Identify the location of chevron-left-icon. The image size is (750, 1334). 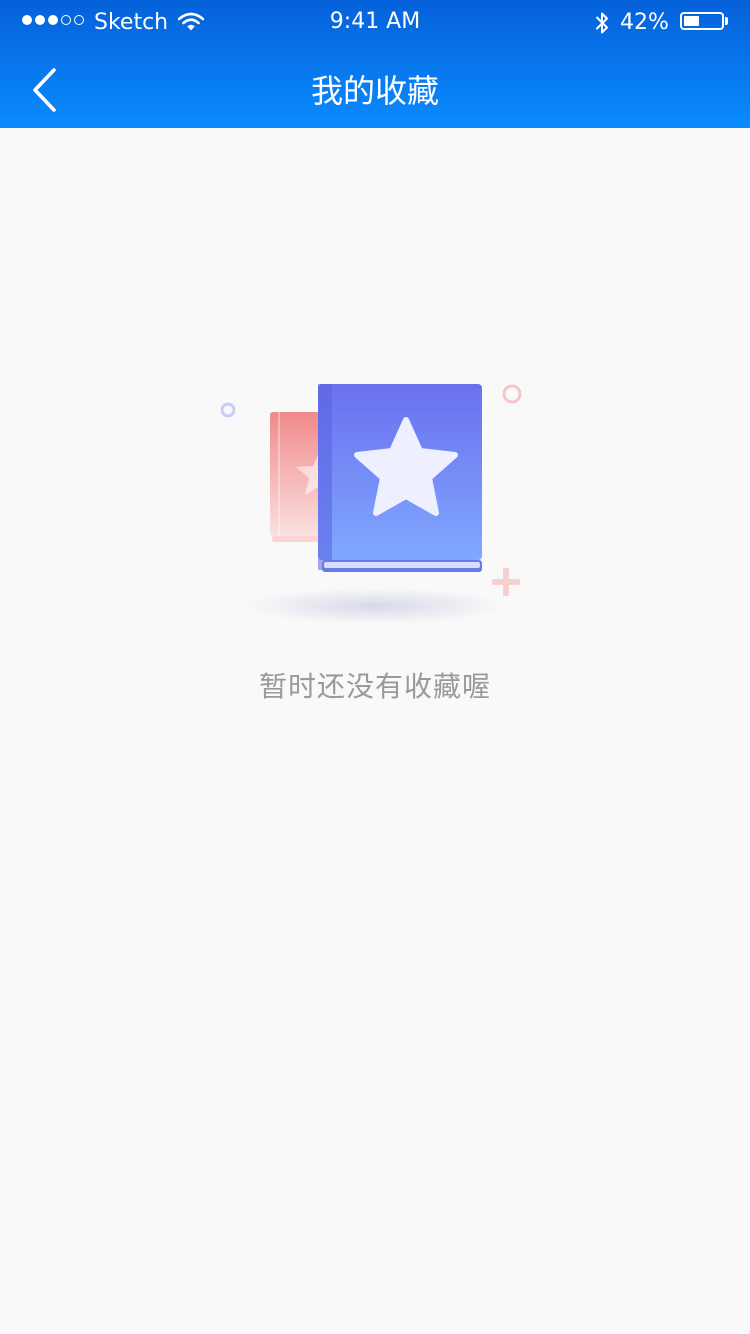
(44, 90).